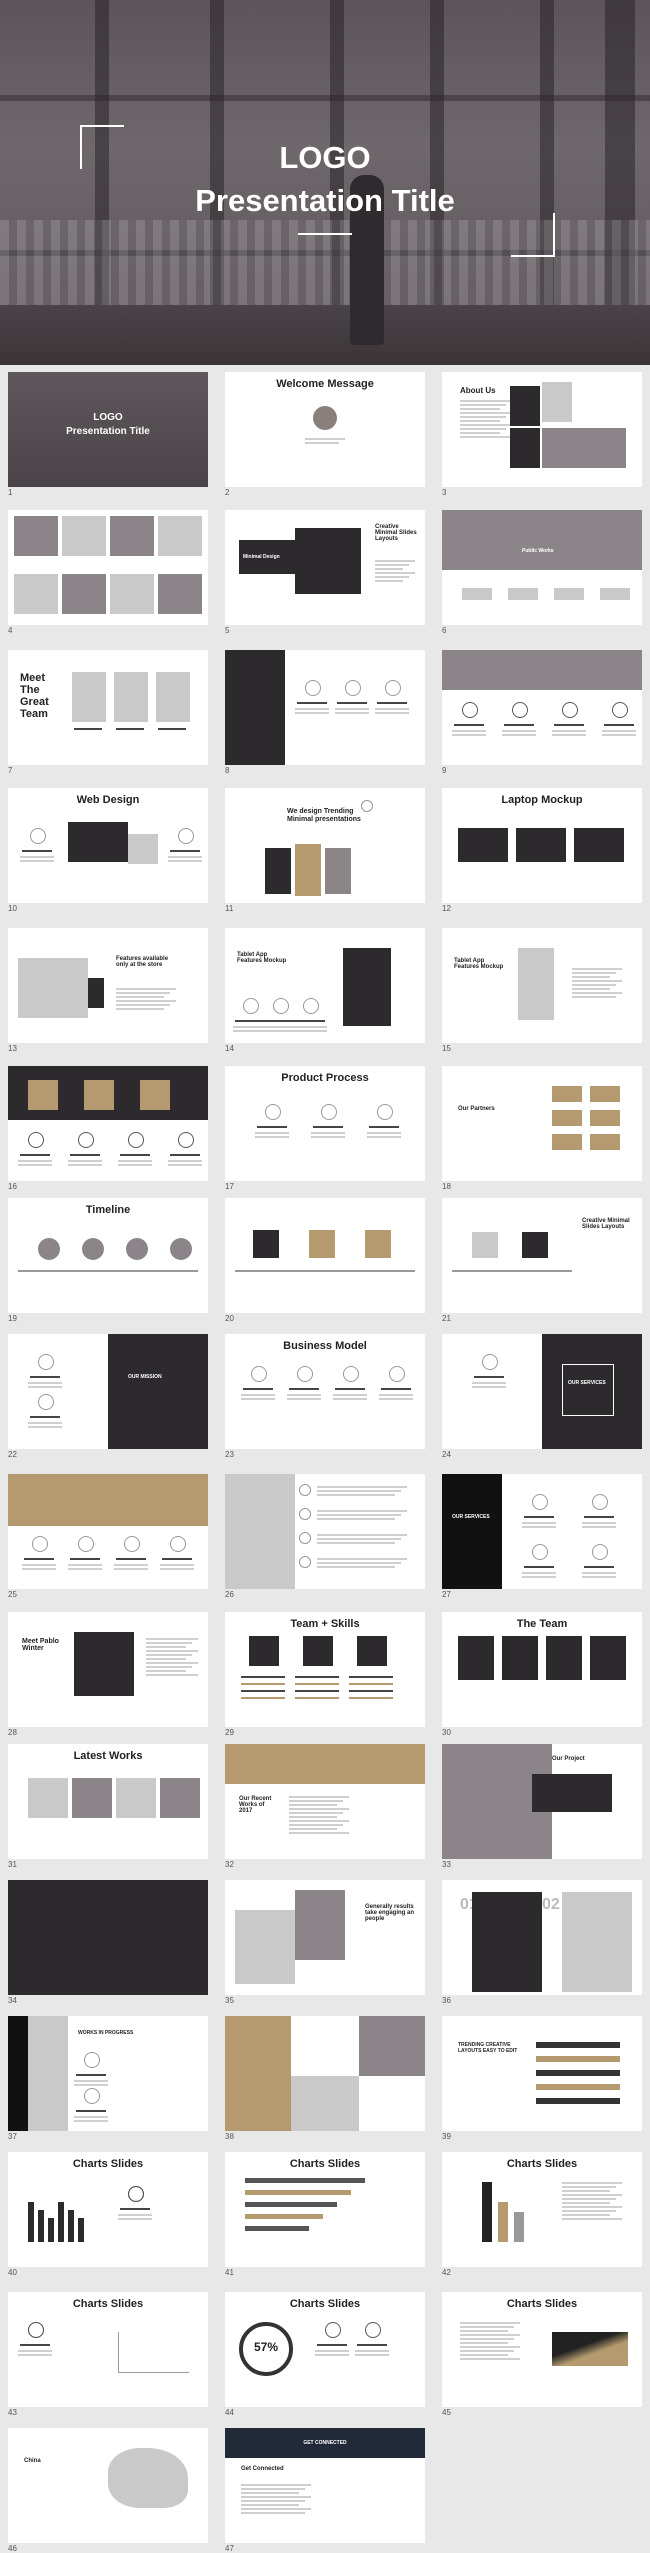  What do you see at coordinates (108, 845) in the screenshot?
I see `slide-thumbnail: Web Design` at bounding box center [108, 845].